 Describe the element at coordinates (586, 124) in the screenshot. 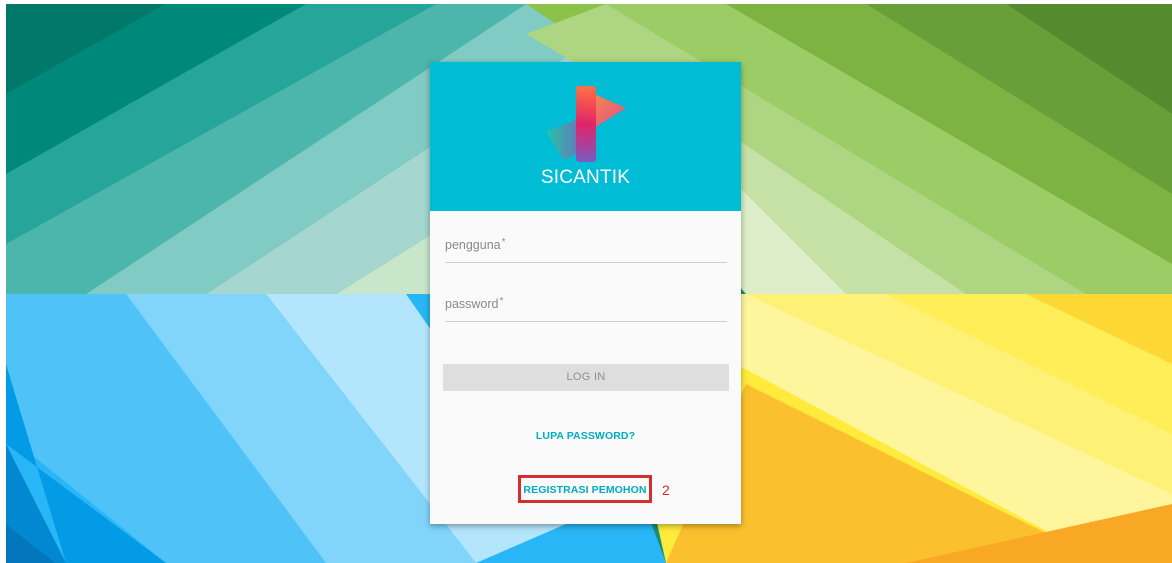

I see `sicantik-logo` at that location.